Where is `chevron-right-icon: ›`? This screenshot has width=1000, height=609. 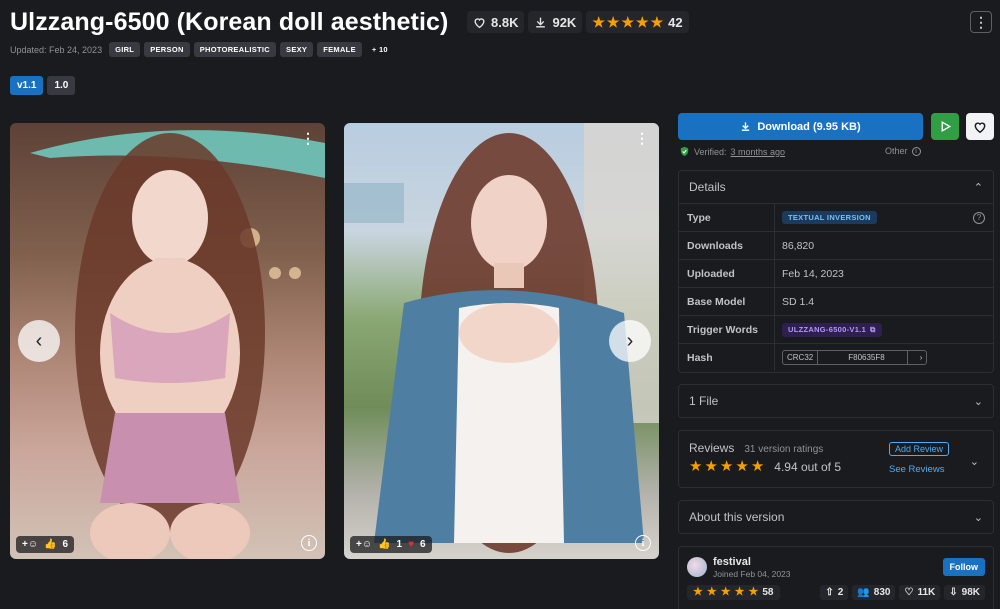
chevron-right-icon: › is located at coordinates (630, 340).